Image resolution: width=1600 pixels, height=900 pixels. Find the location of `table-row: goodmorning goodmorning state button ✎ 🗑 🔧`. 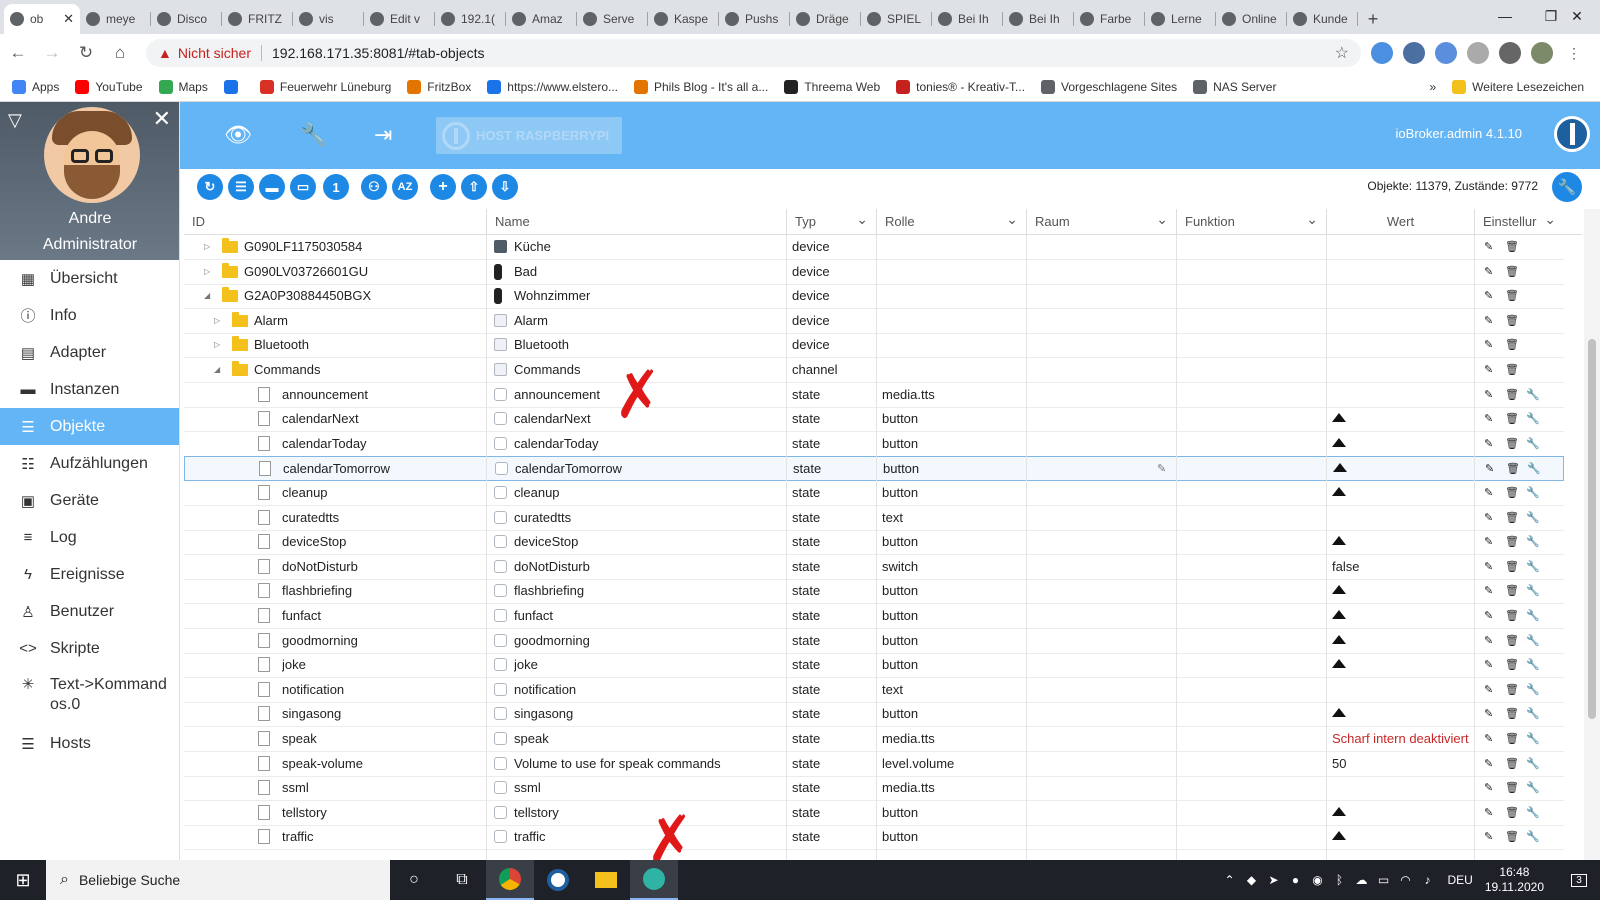

table-row: goodmorning goodmorning state button ✎ 🗑 🔧 is located at coordinates (874, 641).